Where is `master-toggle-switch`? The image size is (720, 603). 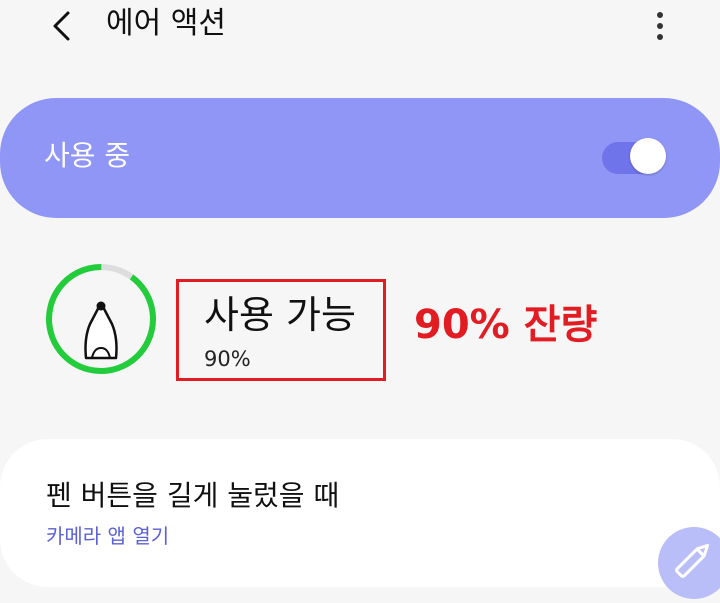
master-toggle-switch is located at coordinates (636, 157).